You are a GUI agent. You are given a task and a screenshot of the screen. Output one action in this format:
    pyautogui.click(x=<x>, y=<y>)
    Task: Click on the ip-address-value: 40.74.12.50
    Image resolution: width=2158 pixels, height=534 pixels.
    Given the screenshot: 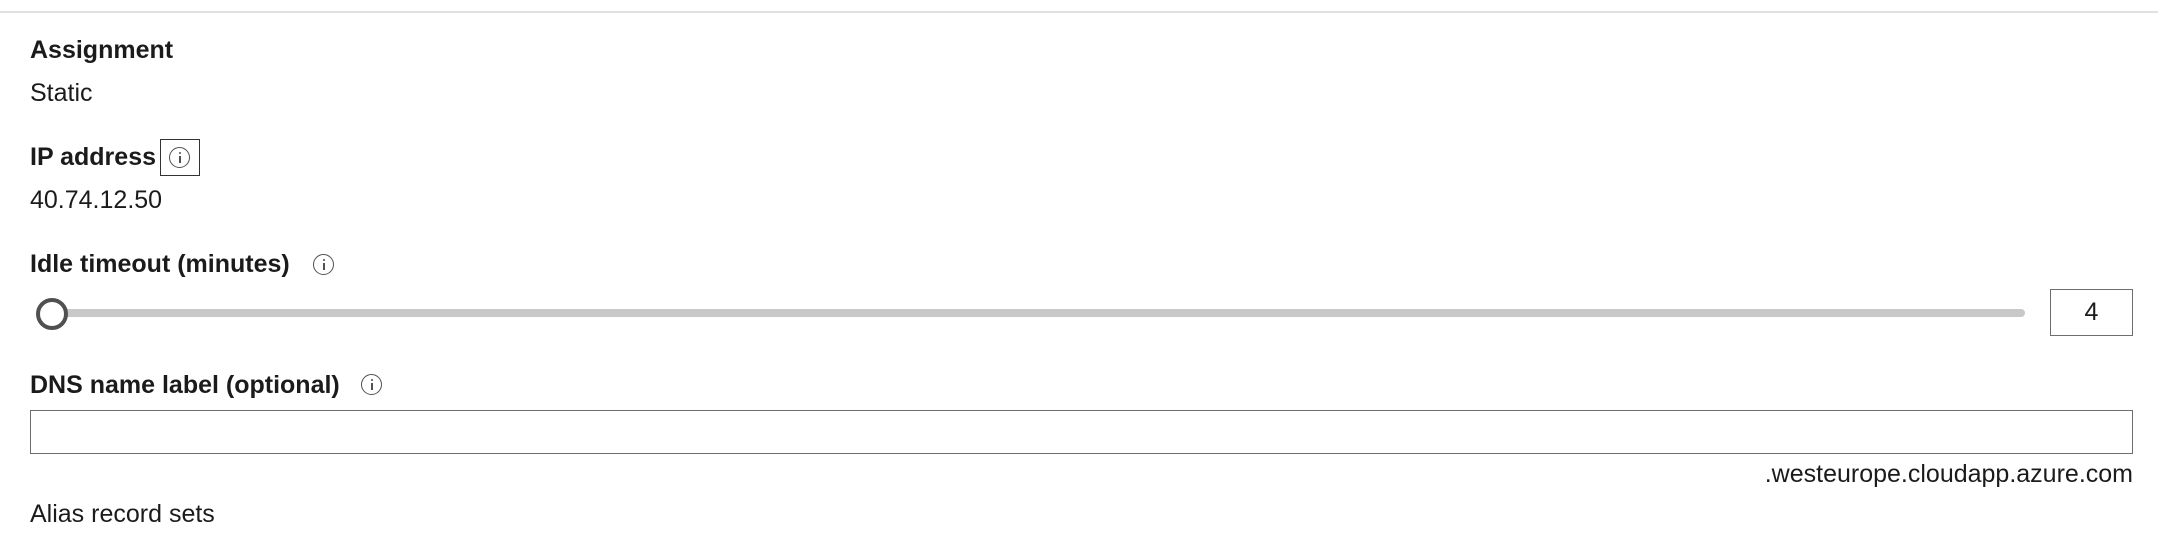 What is the action you would take?
    pyautogui.click(x=96, y=200)
    